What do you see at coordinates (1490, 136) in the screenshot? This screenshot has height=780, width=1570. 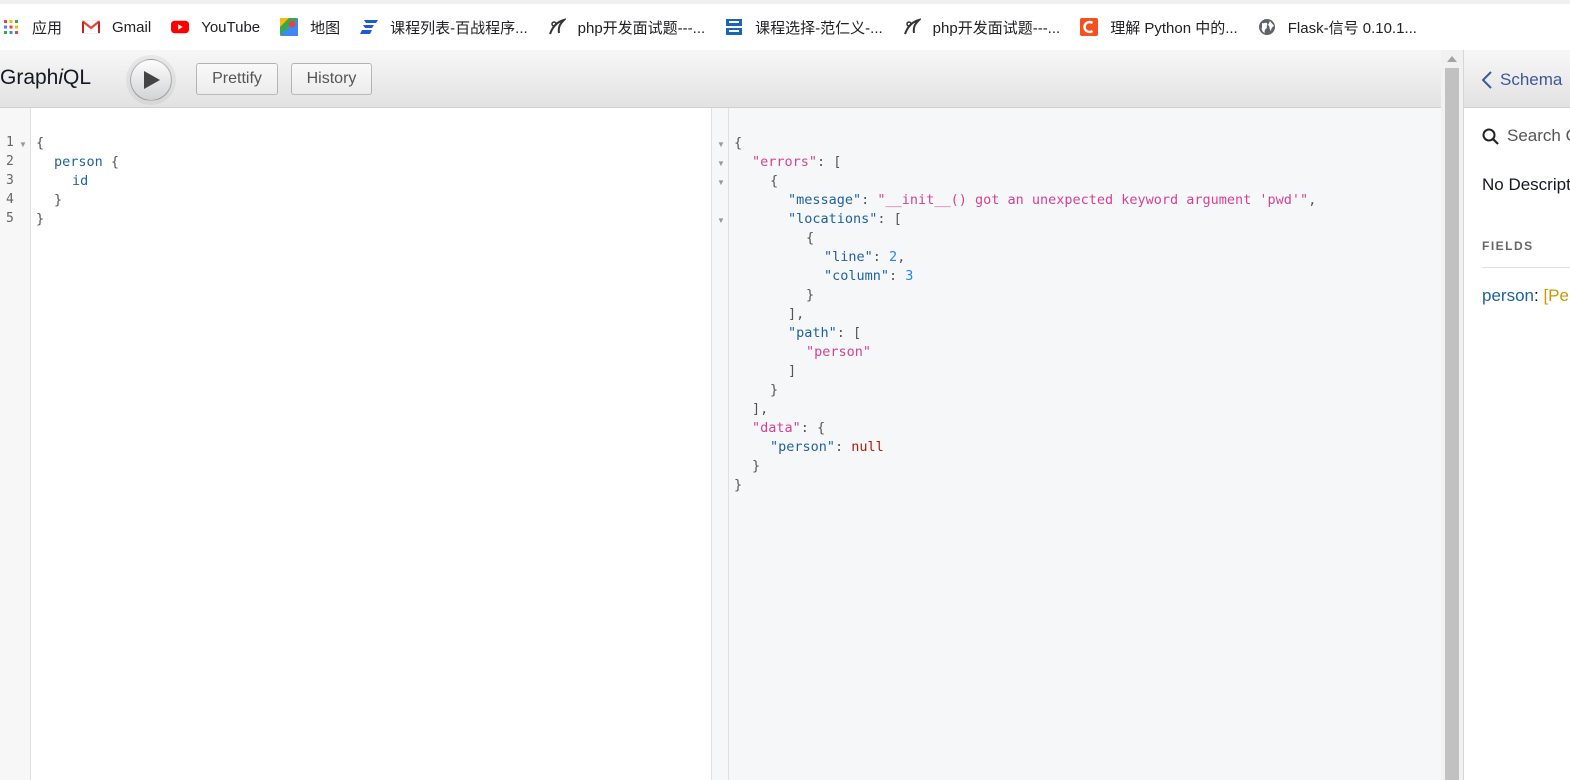 I see `search-icon` at bounding box center [1490, 136].